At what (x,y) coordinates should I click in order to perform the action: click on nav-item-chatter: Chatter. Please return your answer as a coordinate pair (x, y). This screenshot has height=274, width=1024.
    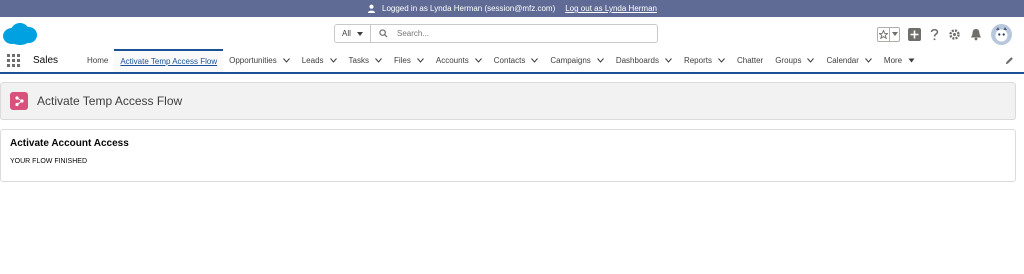
    Looking at the image, I should click on (750, 60).